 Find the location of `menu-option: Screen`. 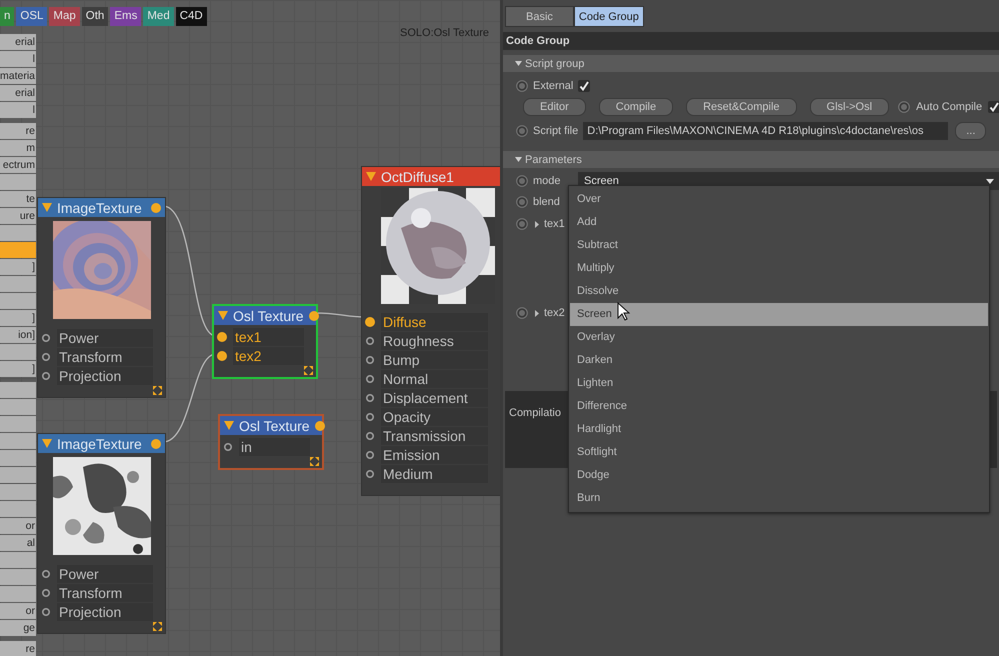

menu-option: Screen is located at coordinates (779, 314).